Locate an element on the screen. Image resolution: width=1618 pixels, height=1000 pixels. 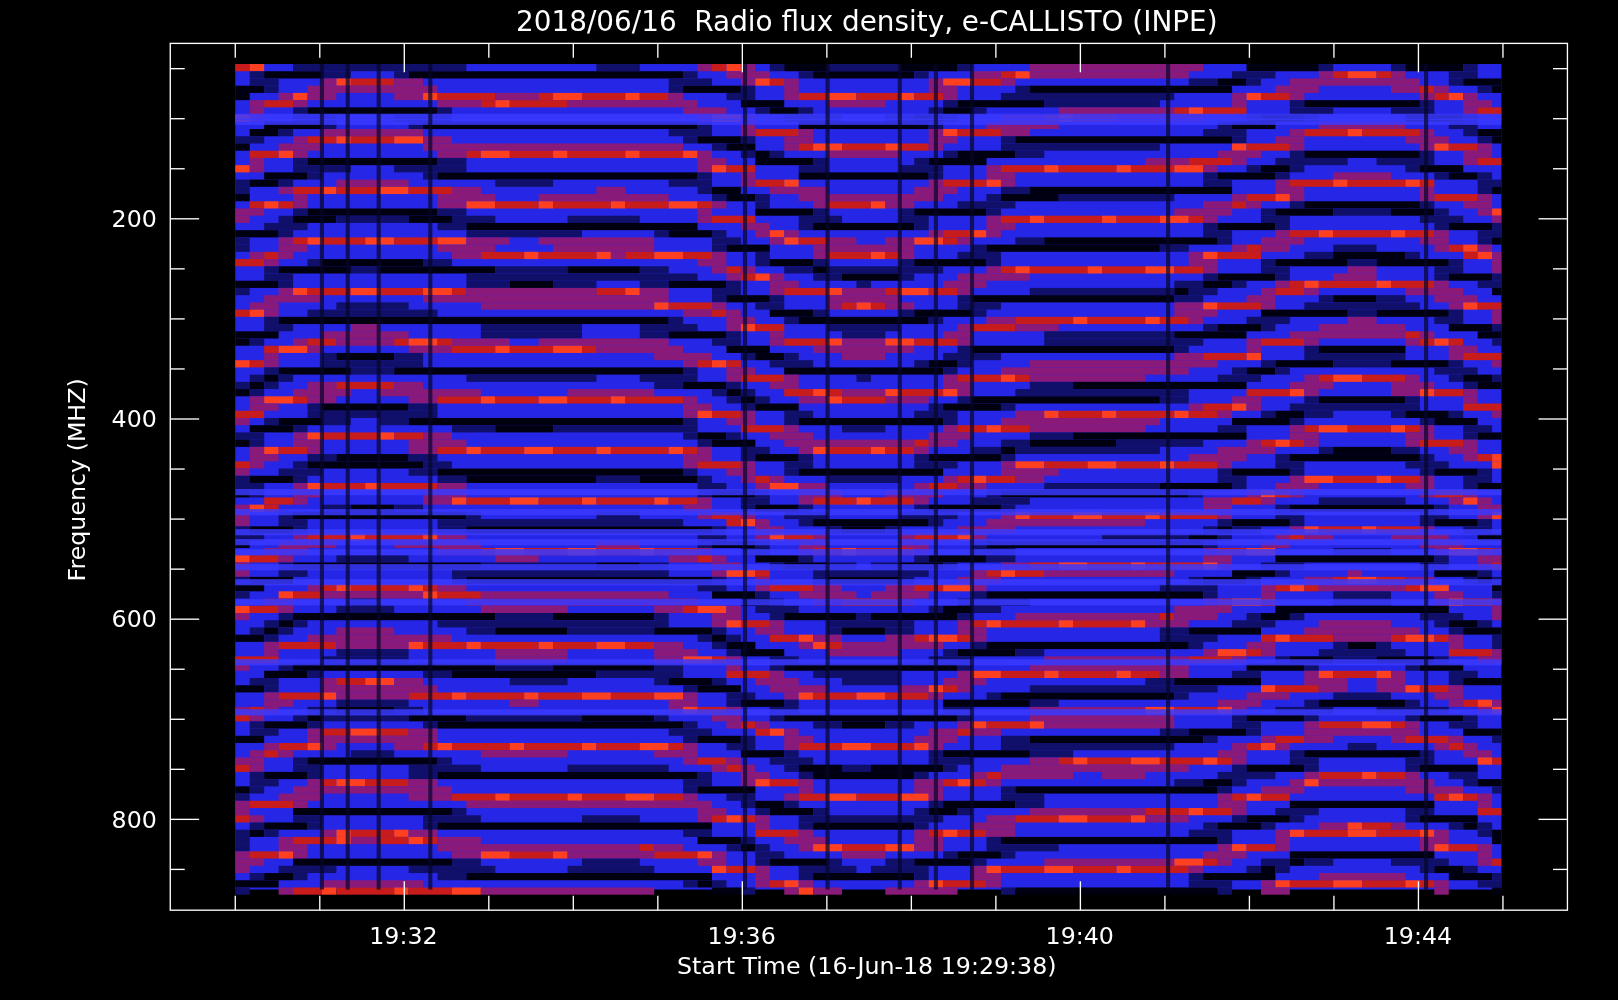
y-tick-label: 400 is located at coordinates (134, 419).